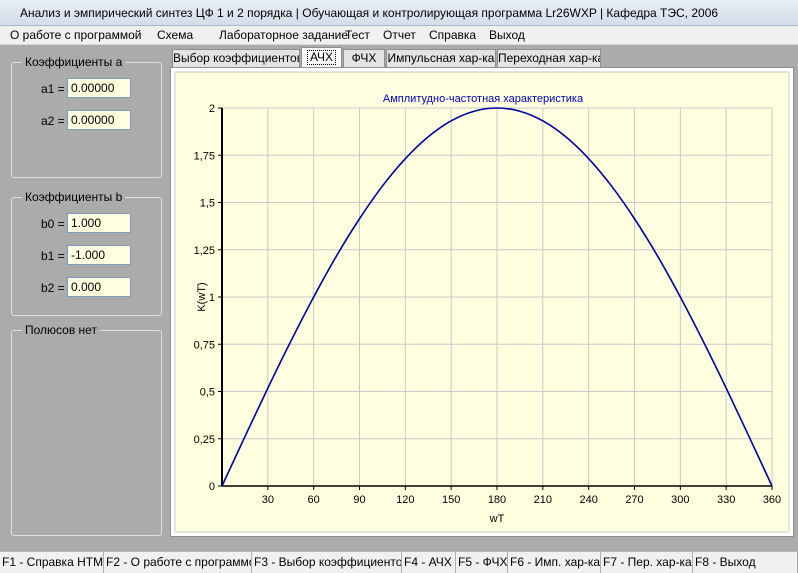 This screenshot has width=798, height=573. I want to click on a2-input, so click(99, 120).